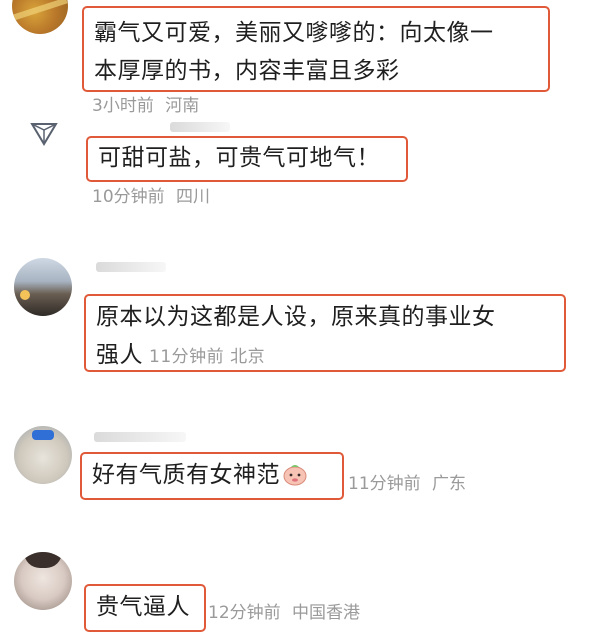 This screenshot has height=640, width=601. Describe the element at coordinates (193, 197) in the screenshot. I see `comment-location: 四川` at that location.